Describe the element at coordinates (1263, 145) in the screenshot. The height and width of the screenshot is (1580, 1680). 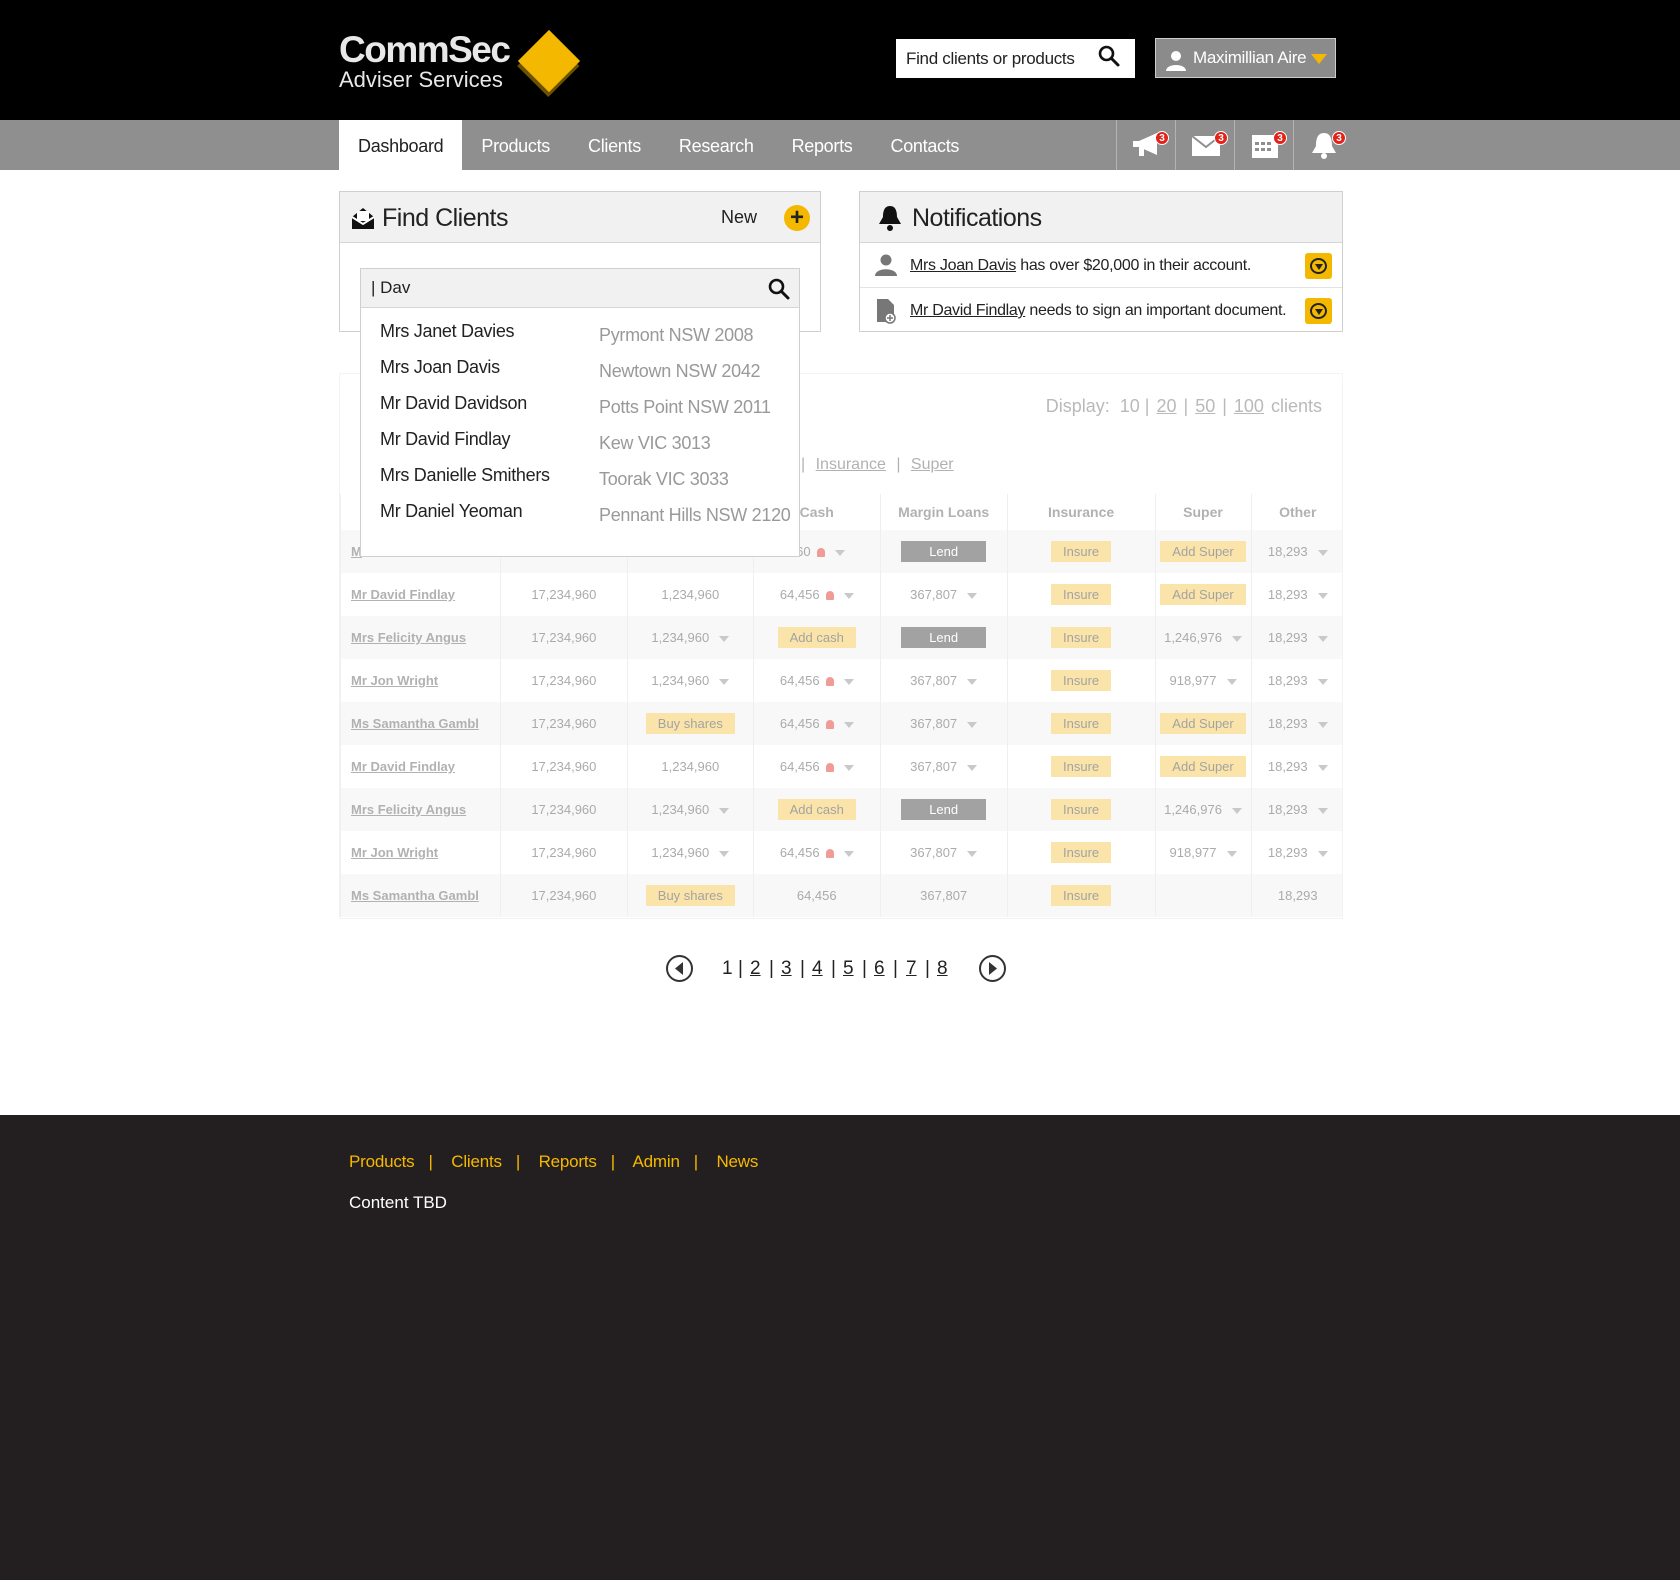
I see `calendar-button: 3` at that location.